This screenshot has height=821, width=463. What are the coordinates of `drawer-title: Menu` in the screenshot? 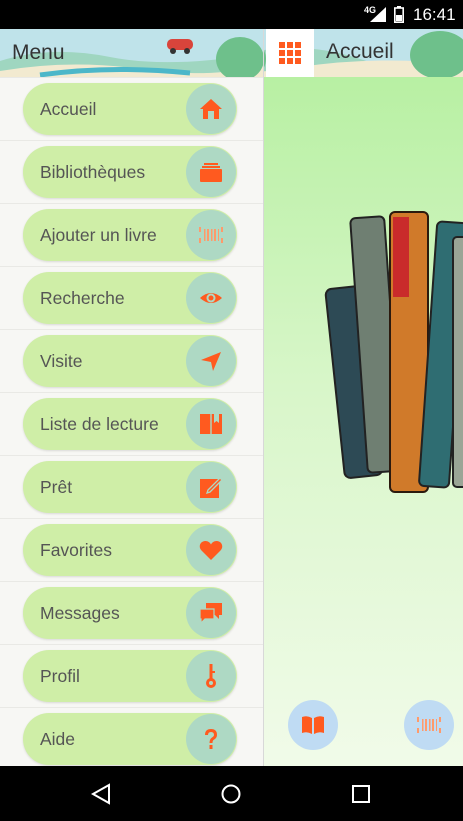 It's located at (38, 52).